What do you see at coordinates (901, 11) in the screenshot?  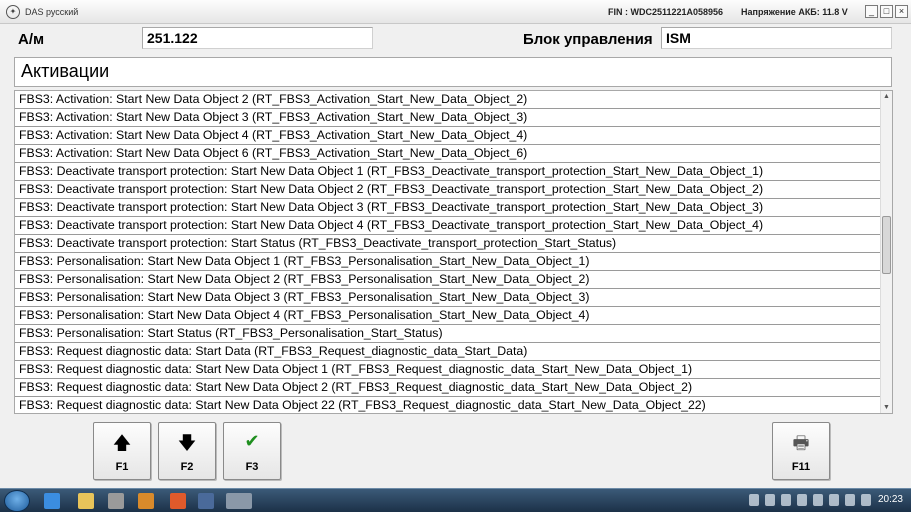 I see `close-button: ×` at bounding box center [901, 11].